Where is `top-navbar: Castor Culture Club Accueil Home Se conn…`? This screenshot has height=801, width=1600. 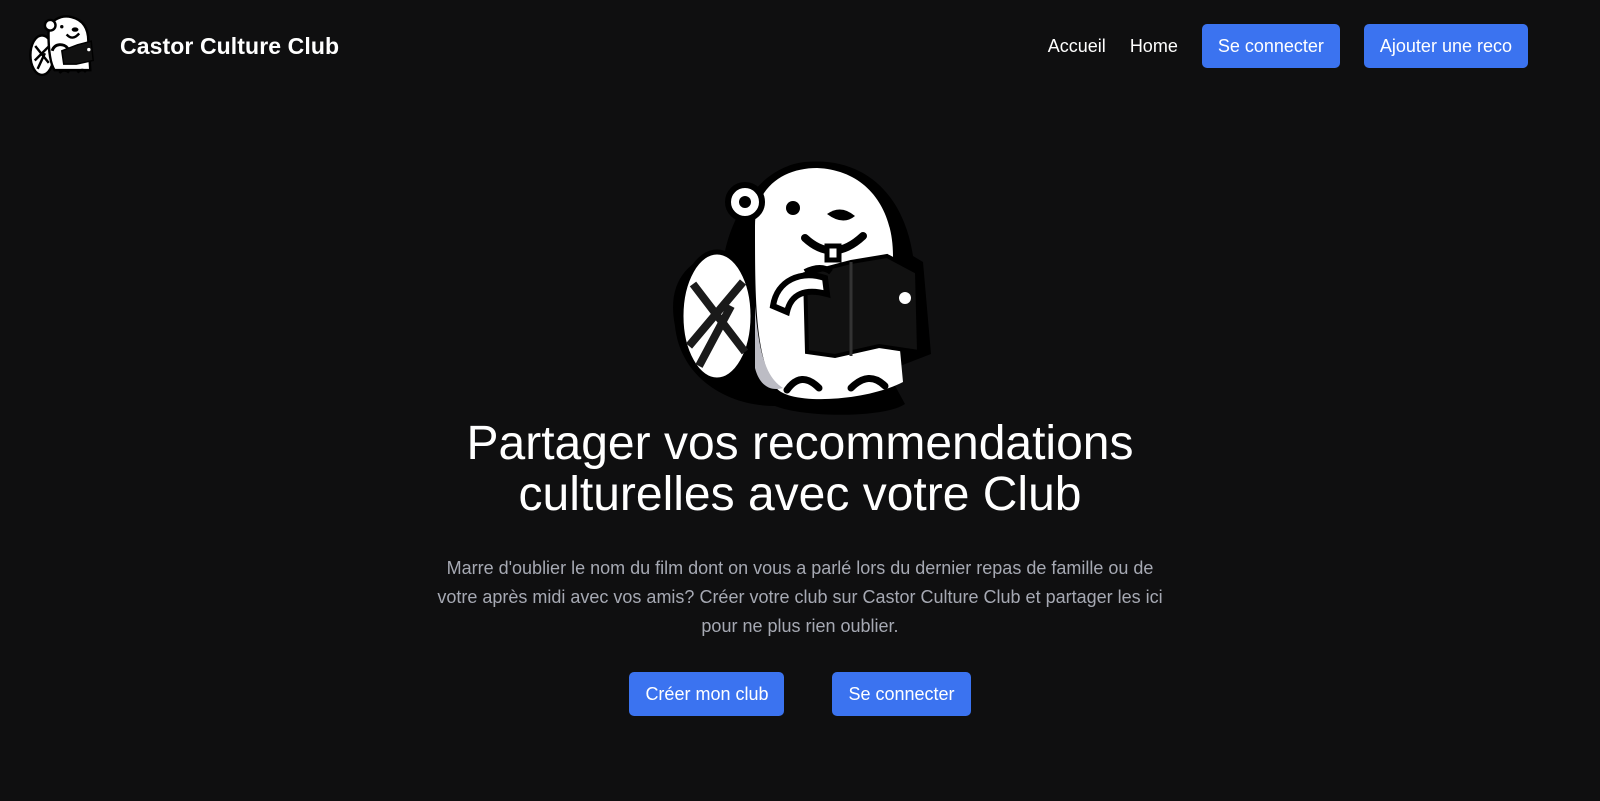
top-navbar: Castor Culture Club Accueil Home Se conn… is located at coordinates (800, 46).